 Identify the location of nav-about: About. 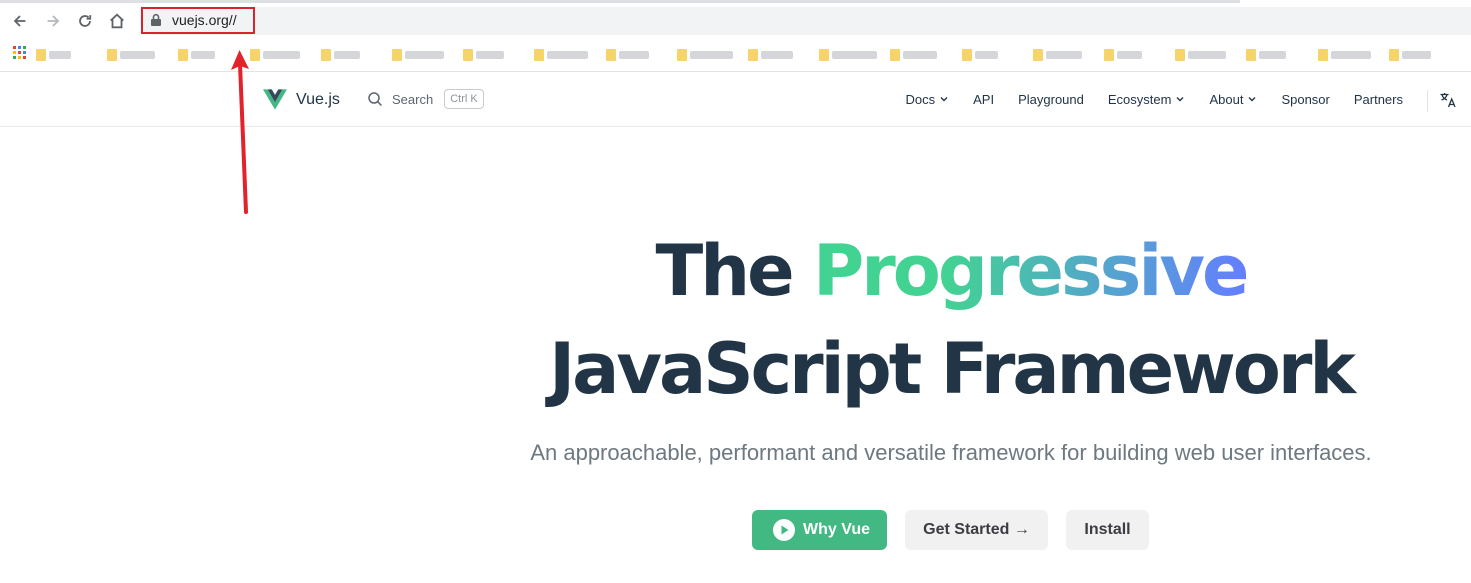
(1233, 99).